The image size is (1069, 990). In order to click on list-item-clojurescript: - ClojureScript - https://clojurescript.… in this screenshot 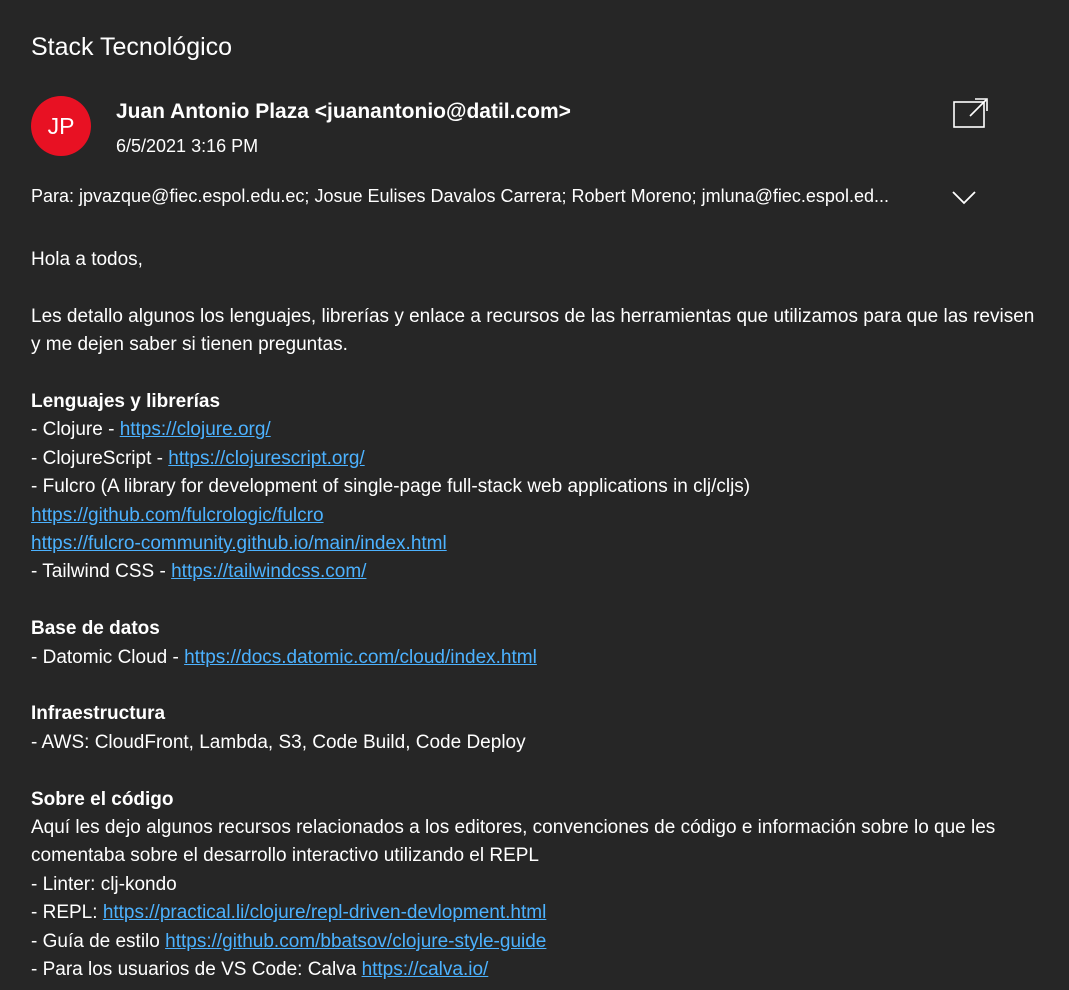, I will do `click(198, 458)`.